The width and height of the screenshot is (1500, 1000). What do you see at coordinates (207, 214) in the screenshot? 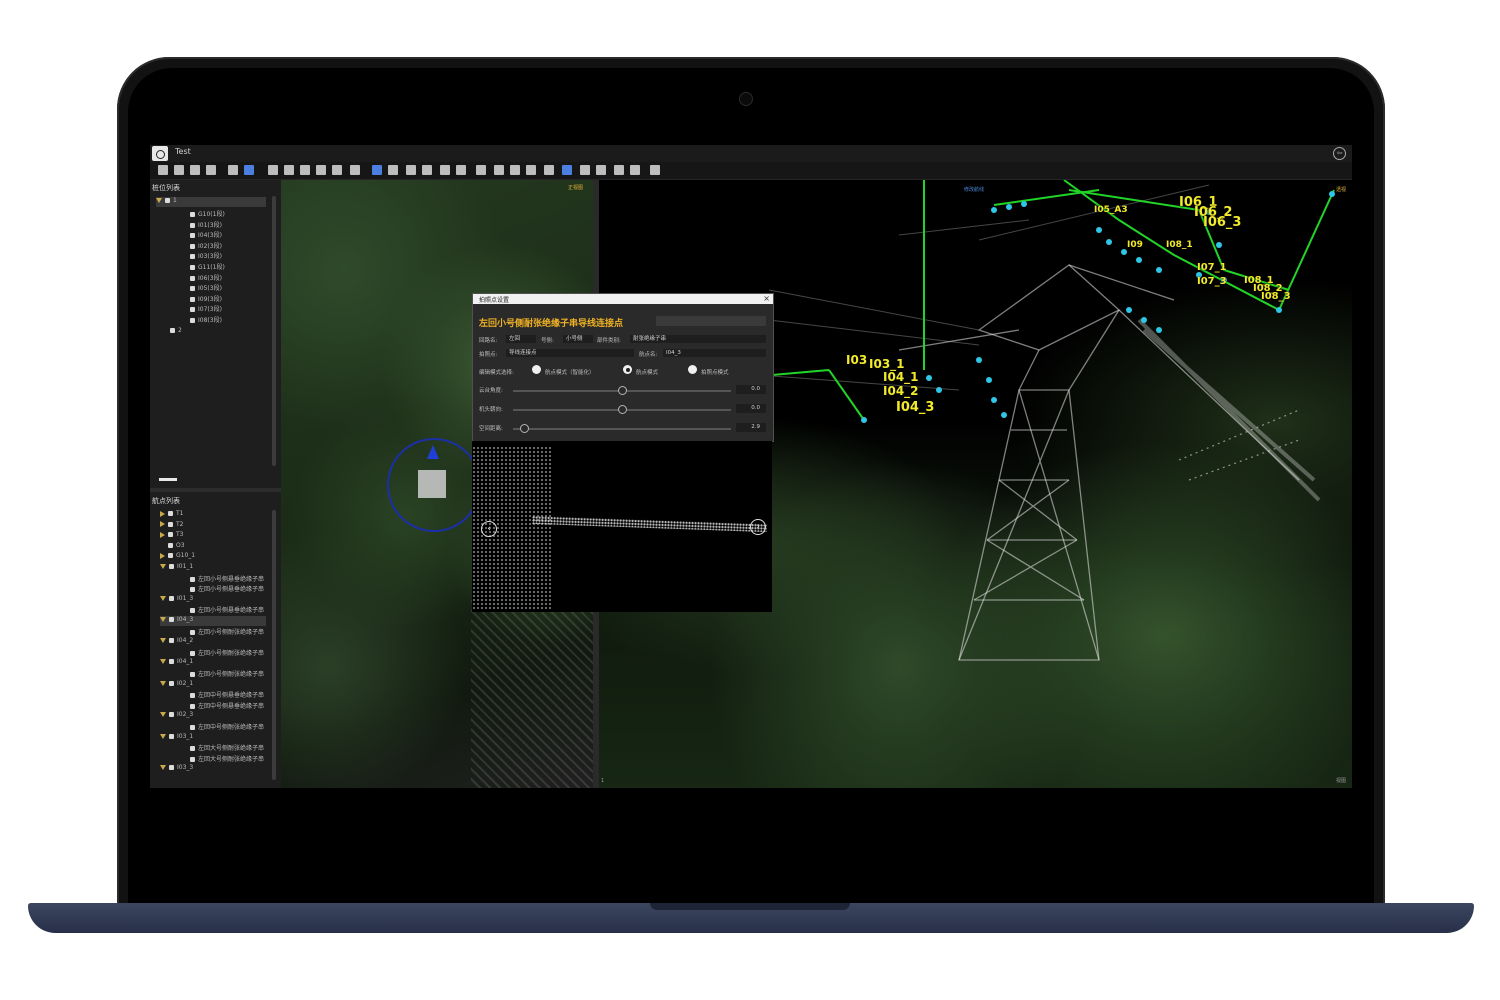
I see `tower-list-item: G10(1段)` at bounding box center [207, 214].